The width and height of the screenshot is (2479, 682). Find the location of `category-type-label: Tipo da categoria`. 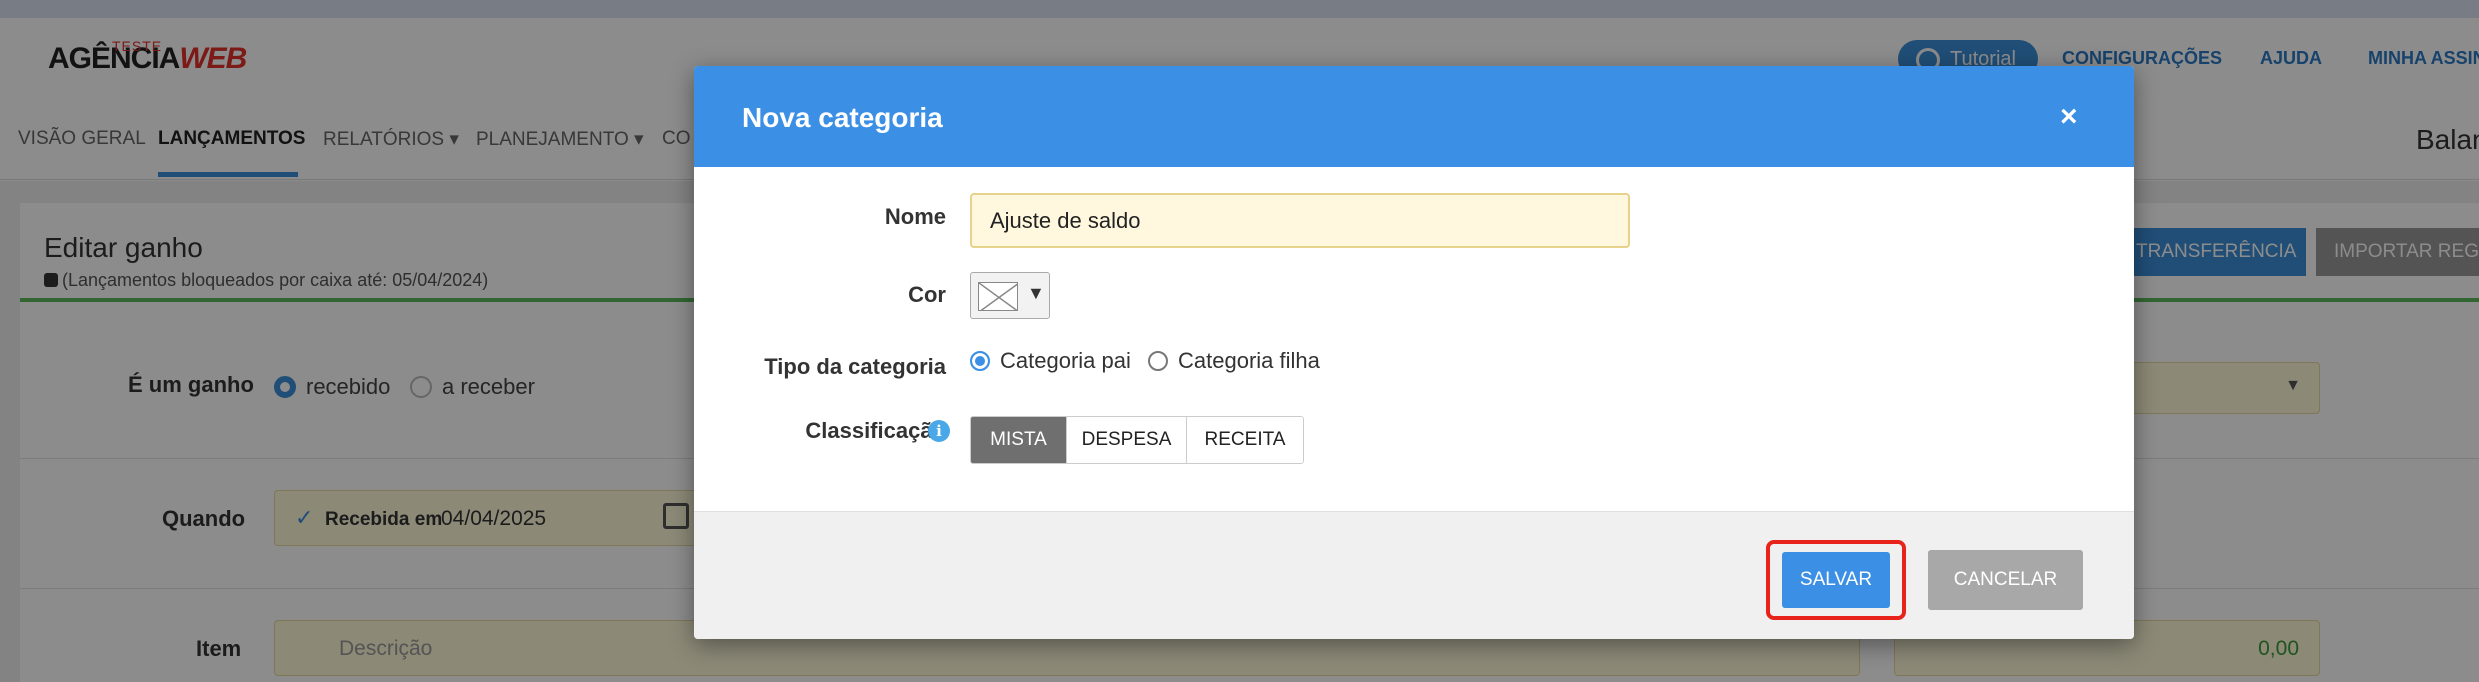

category-type-label: Tipo da categoria is located at coordinates (855, 366).